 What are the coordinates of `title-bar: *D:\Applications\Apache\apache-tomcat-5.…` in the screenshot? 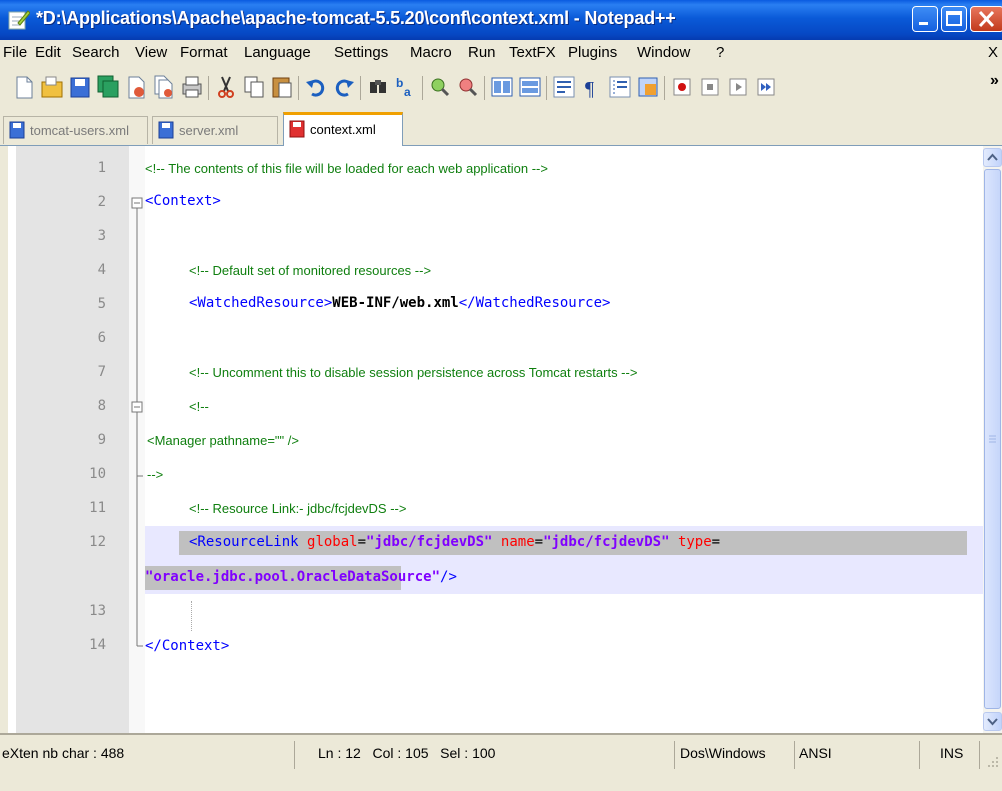 It's located at (501, 20).